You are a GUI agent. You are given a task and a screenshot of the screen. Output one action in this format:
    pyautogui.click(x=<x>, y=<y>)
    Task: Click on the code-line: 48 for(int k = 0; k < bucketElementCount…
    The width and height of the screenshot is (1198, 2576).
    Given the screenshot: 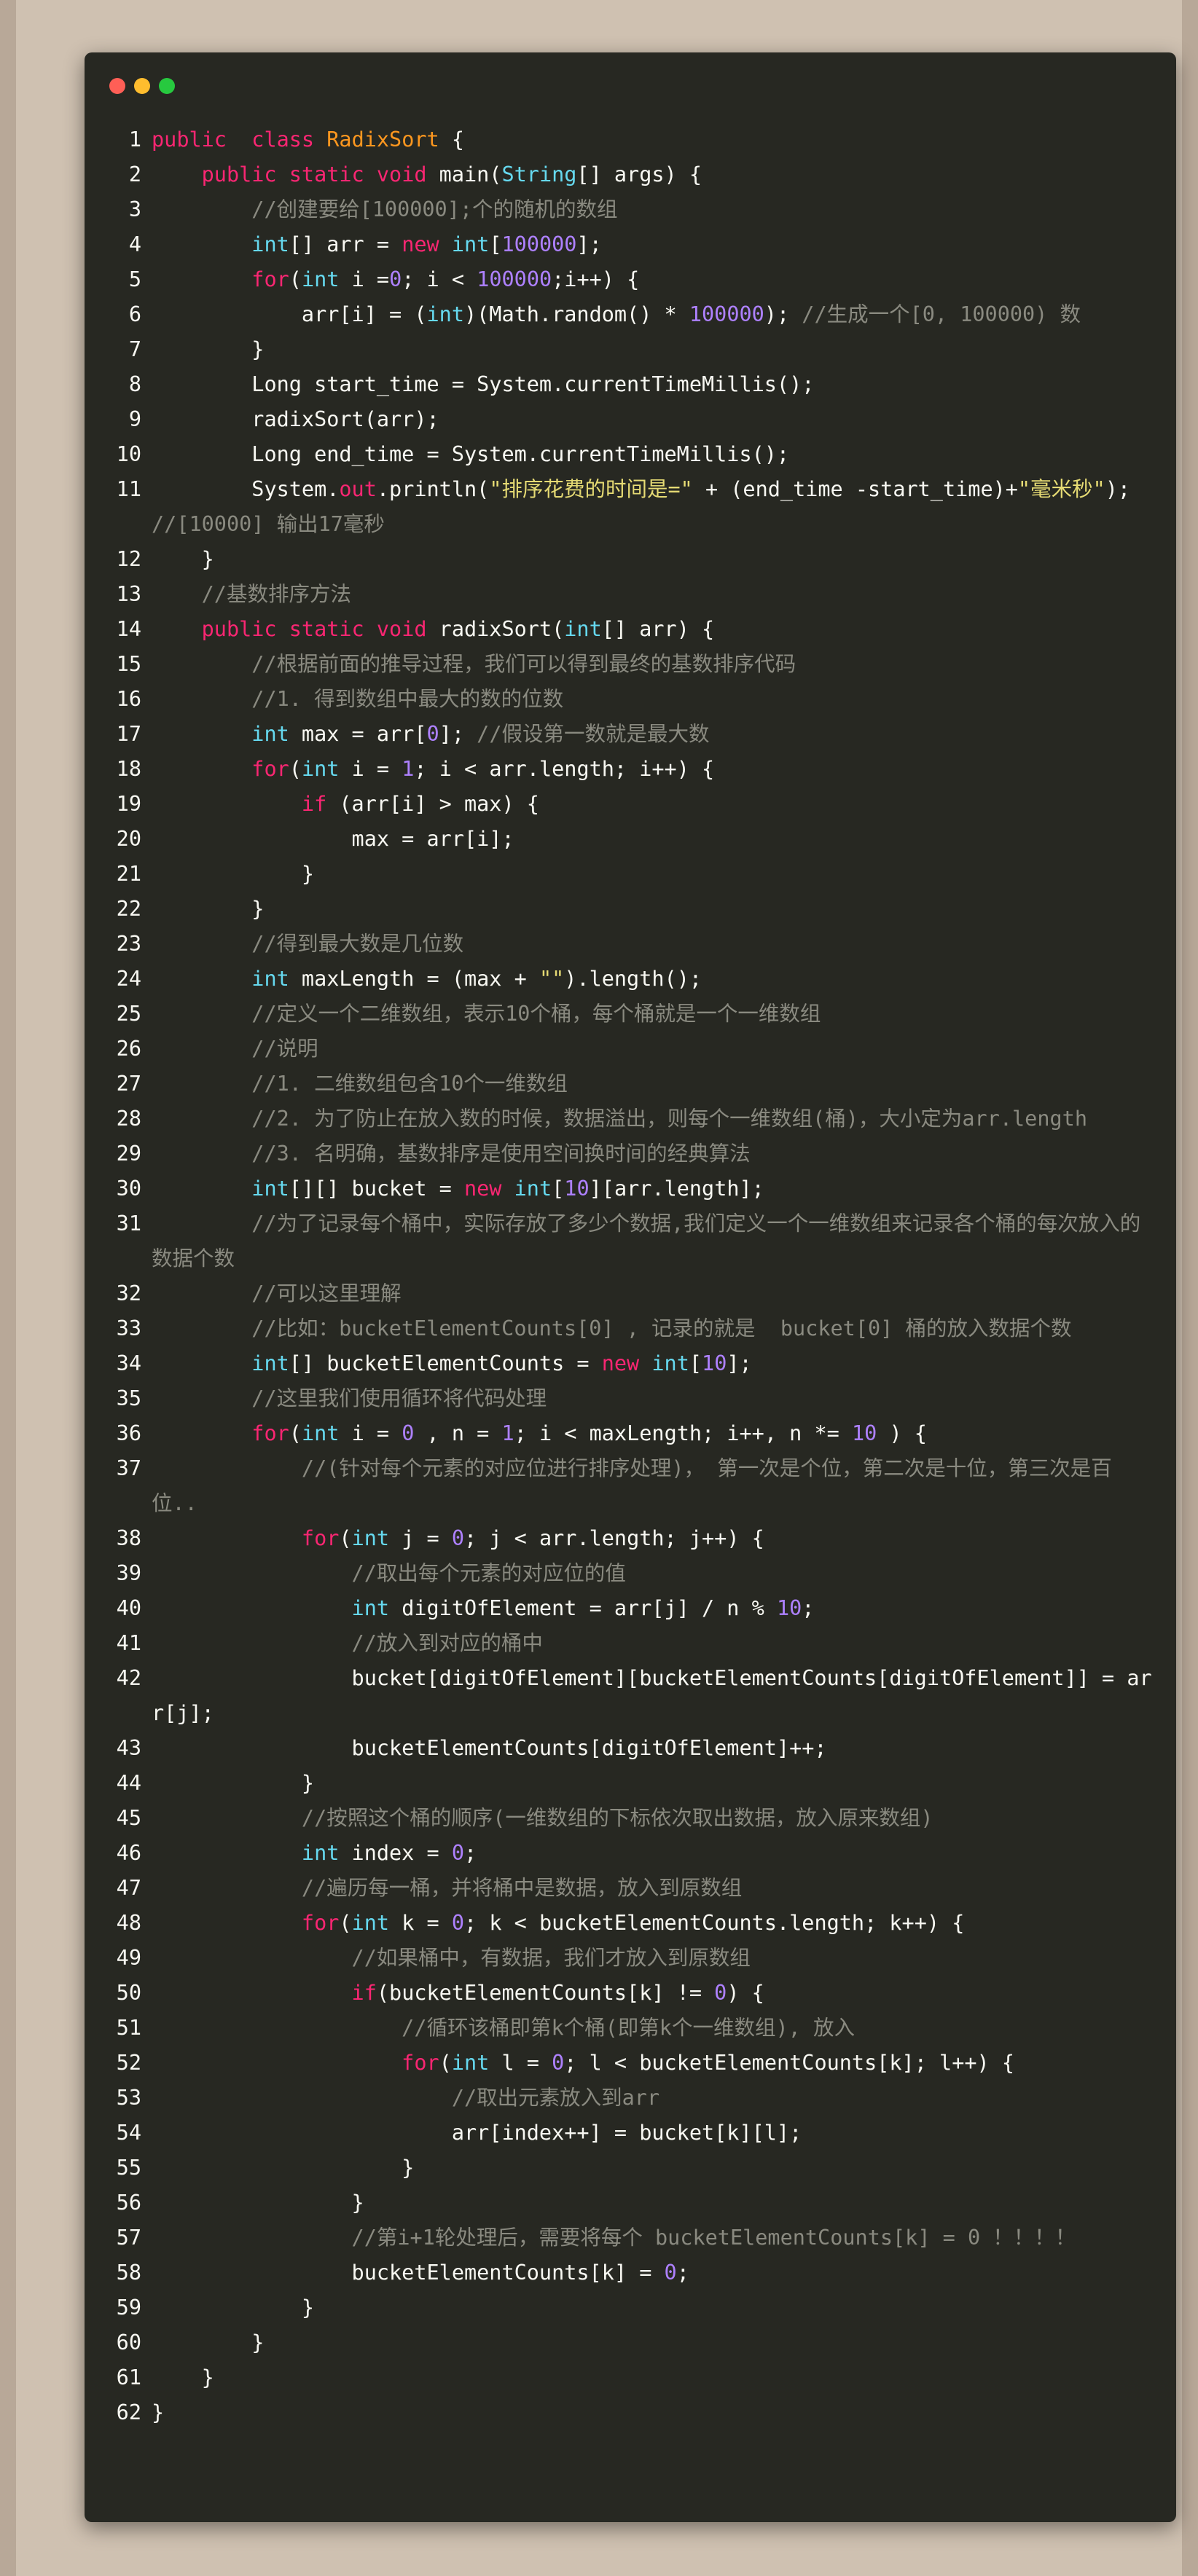 What is the action you would take?
    pyautogui.click(x=631, y=1923)
    